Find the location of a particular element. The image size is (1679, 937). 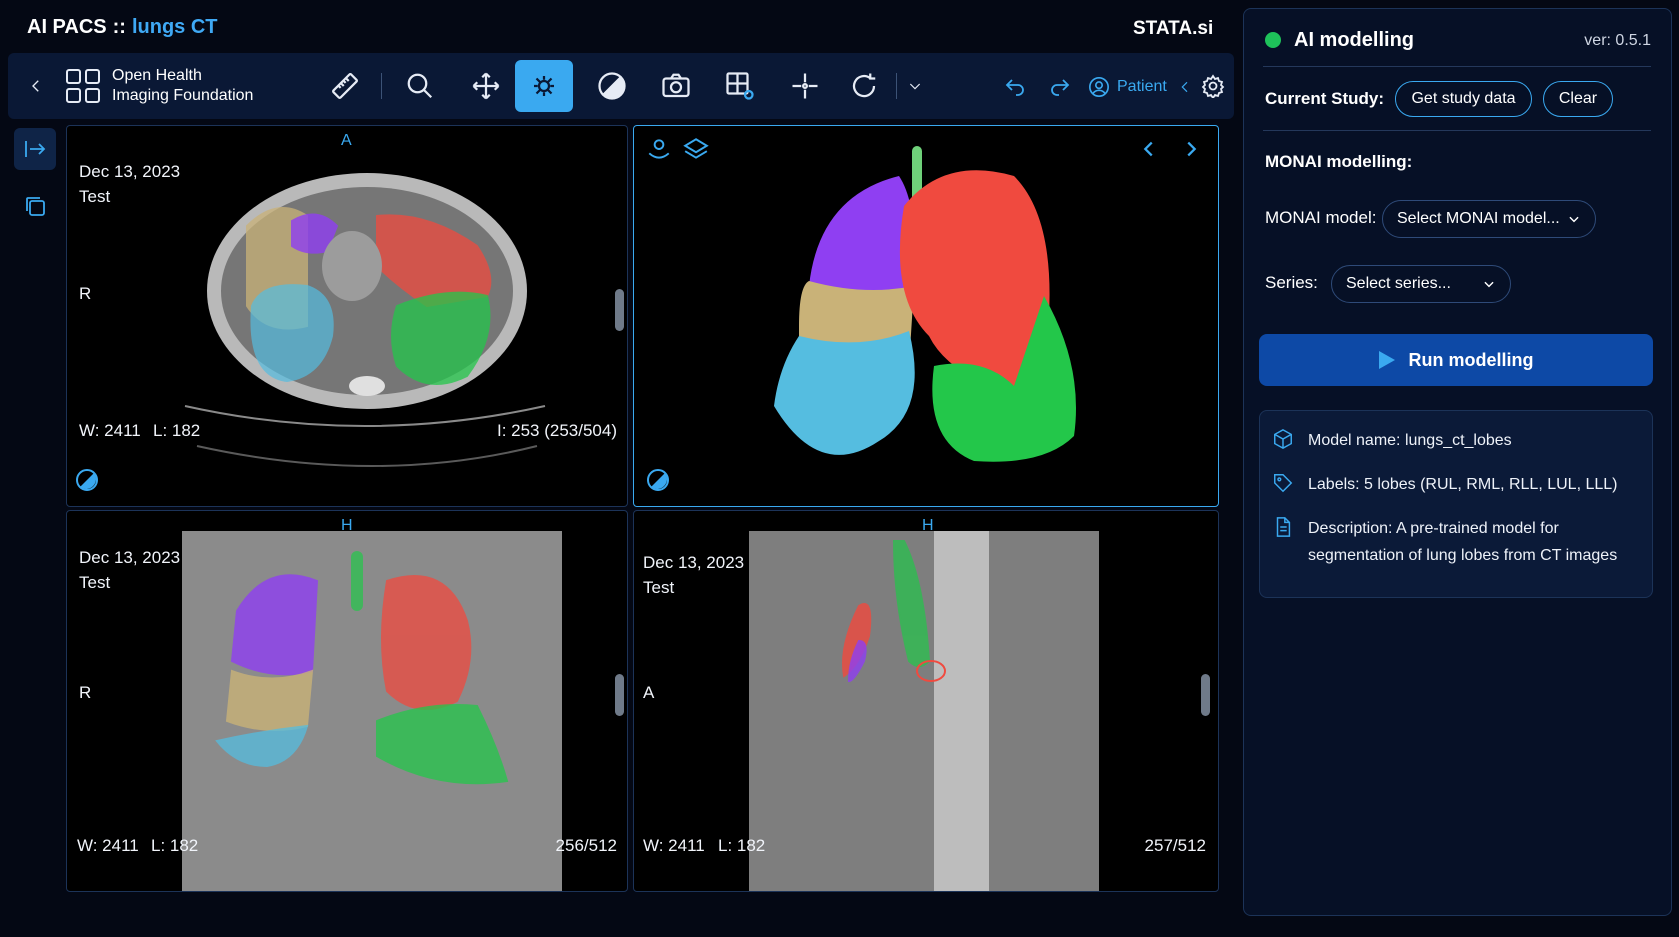

ohif-logo: Open Health Imaging Foundation is located at coordinates (159, 86).